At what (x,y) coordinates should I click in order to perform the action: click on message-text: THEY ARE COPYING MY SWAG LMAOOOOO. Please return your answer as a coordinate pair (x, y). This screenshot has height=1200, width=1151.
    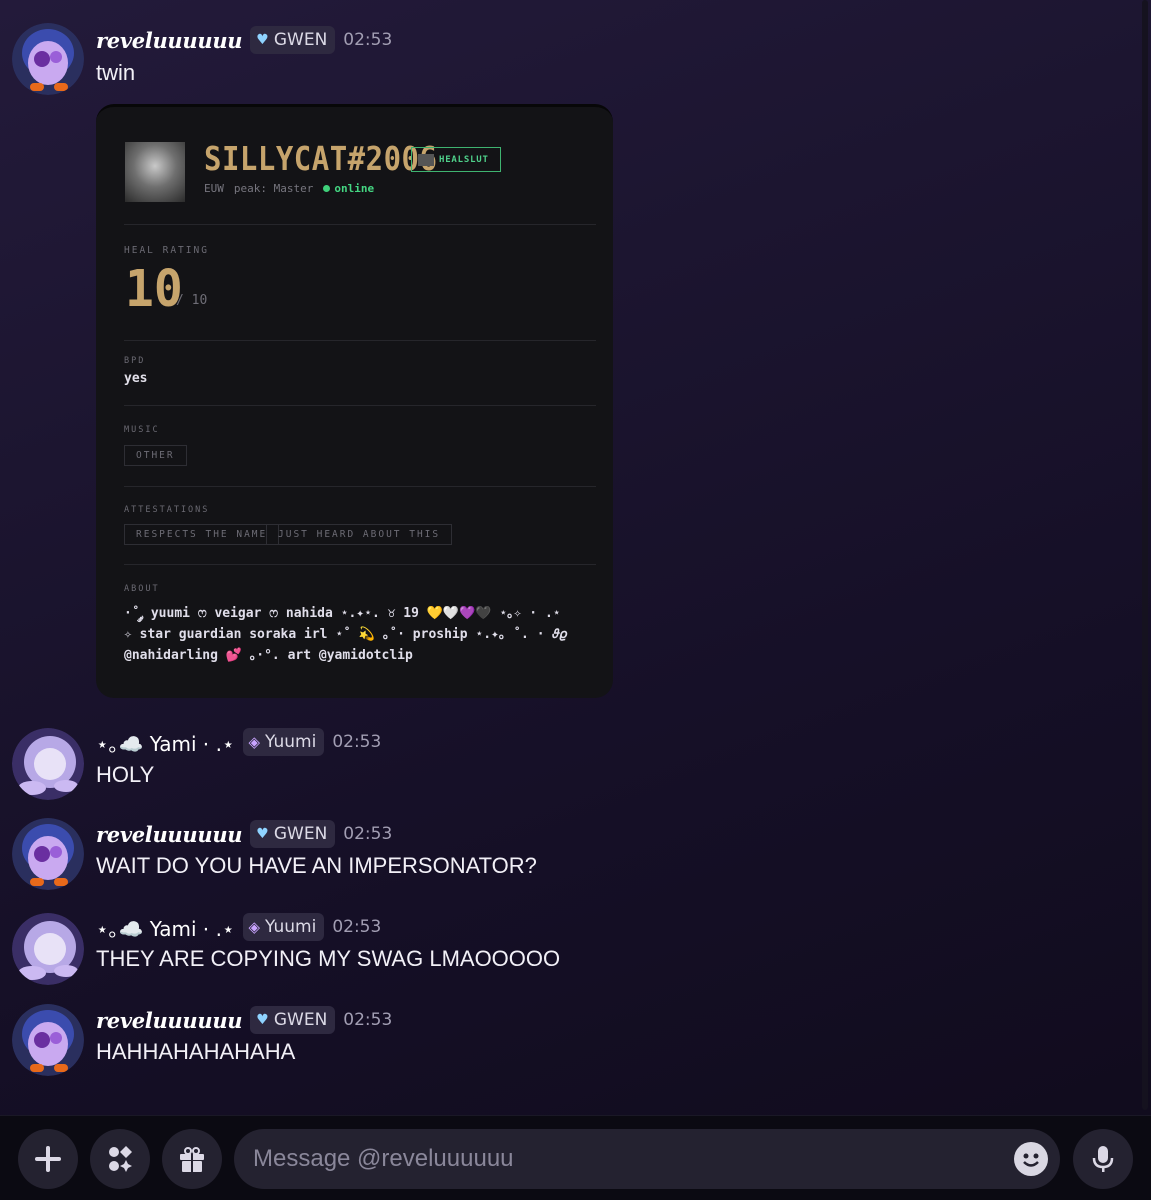
    Looking at the image, I should click on (328, 958).